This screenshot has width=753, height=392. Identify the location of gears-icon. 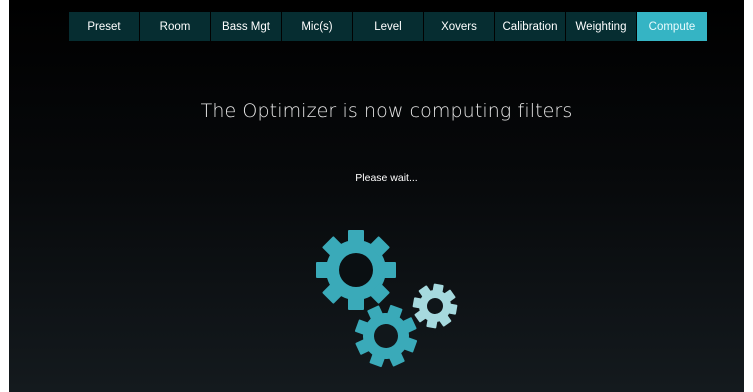
(387, 299).